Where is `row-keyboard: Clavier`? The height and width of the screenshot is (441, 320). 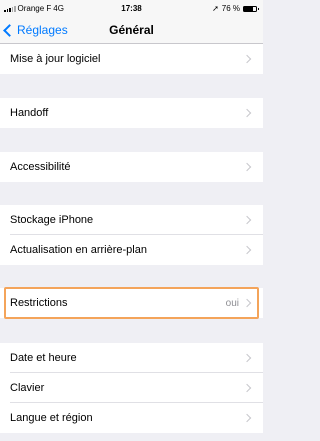 row-keyboard: Clavier is located at coordinates (131, 388).